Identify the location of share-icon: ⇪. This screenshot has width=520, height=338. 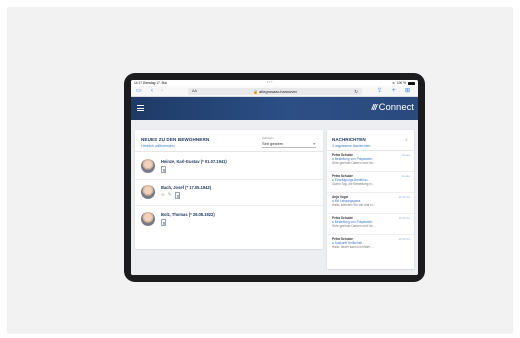
(379, 91).